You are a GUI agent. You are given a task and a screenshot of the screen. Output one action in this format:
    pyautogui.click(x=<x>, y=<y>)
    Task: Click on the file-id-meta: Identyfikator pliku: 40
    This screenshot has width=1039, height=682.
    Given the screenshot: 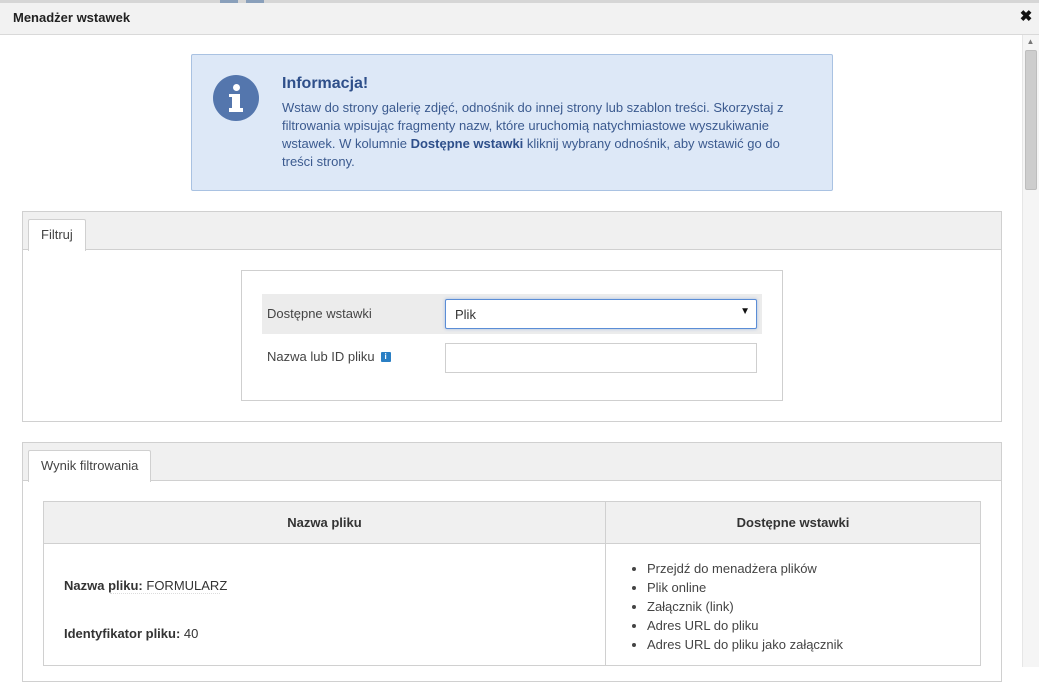 What is the action you would take?
    pyautogui.click(x=131, y=633)
    